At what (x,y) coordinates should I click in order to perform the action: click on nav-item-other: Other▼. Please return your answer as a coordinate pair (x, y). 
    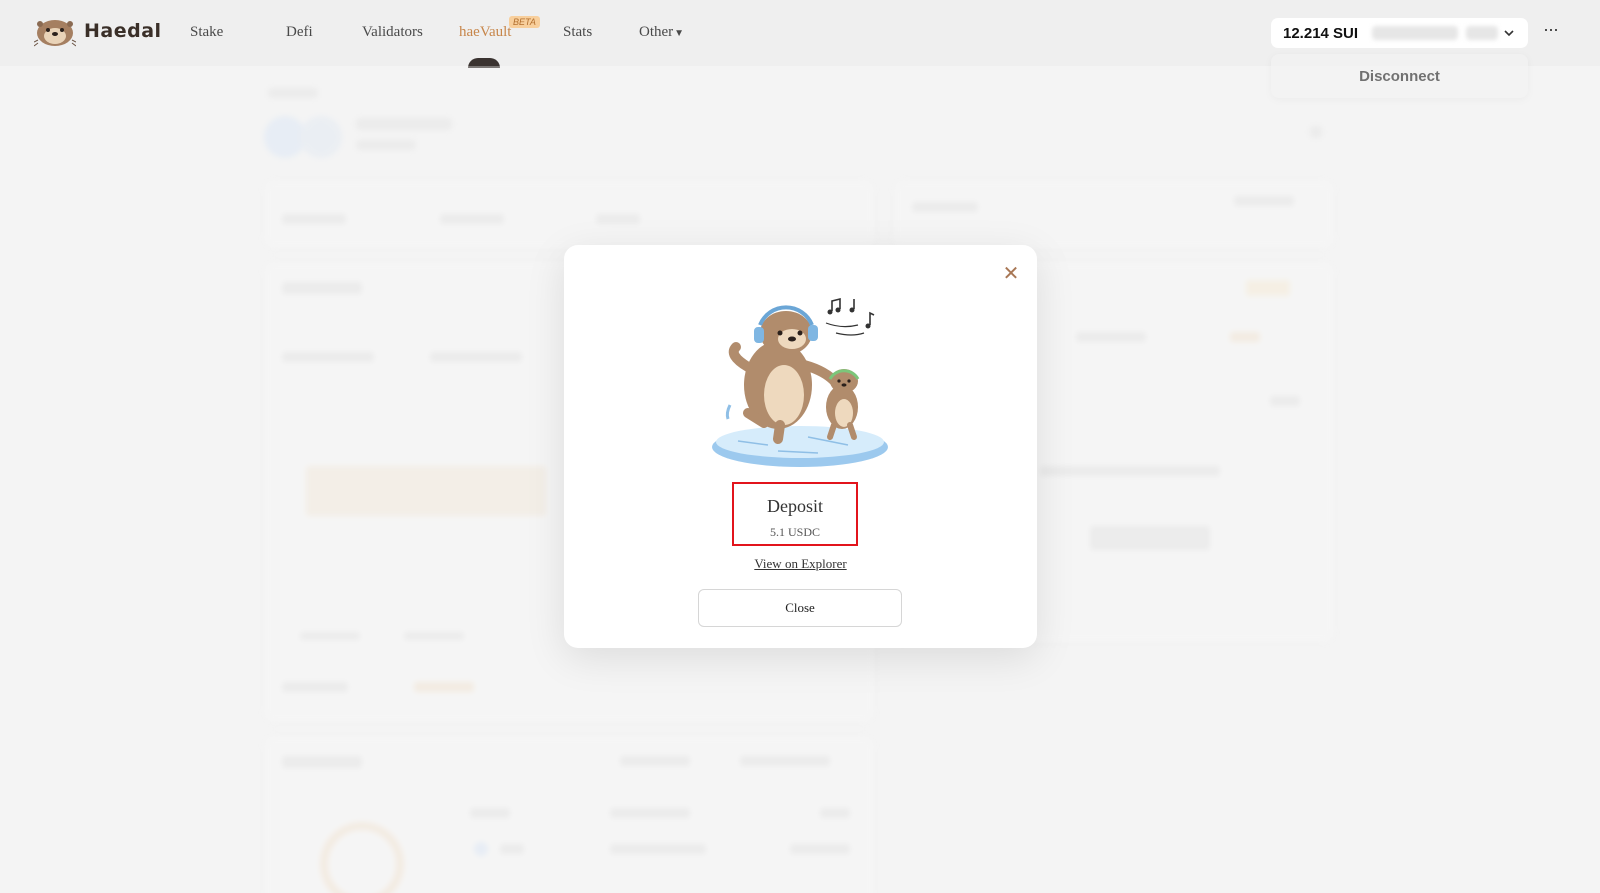
    Looking at the image, I should click on (661, 32).